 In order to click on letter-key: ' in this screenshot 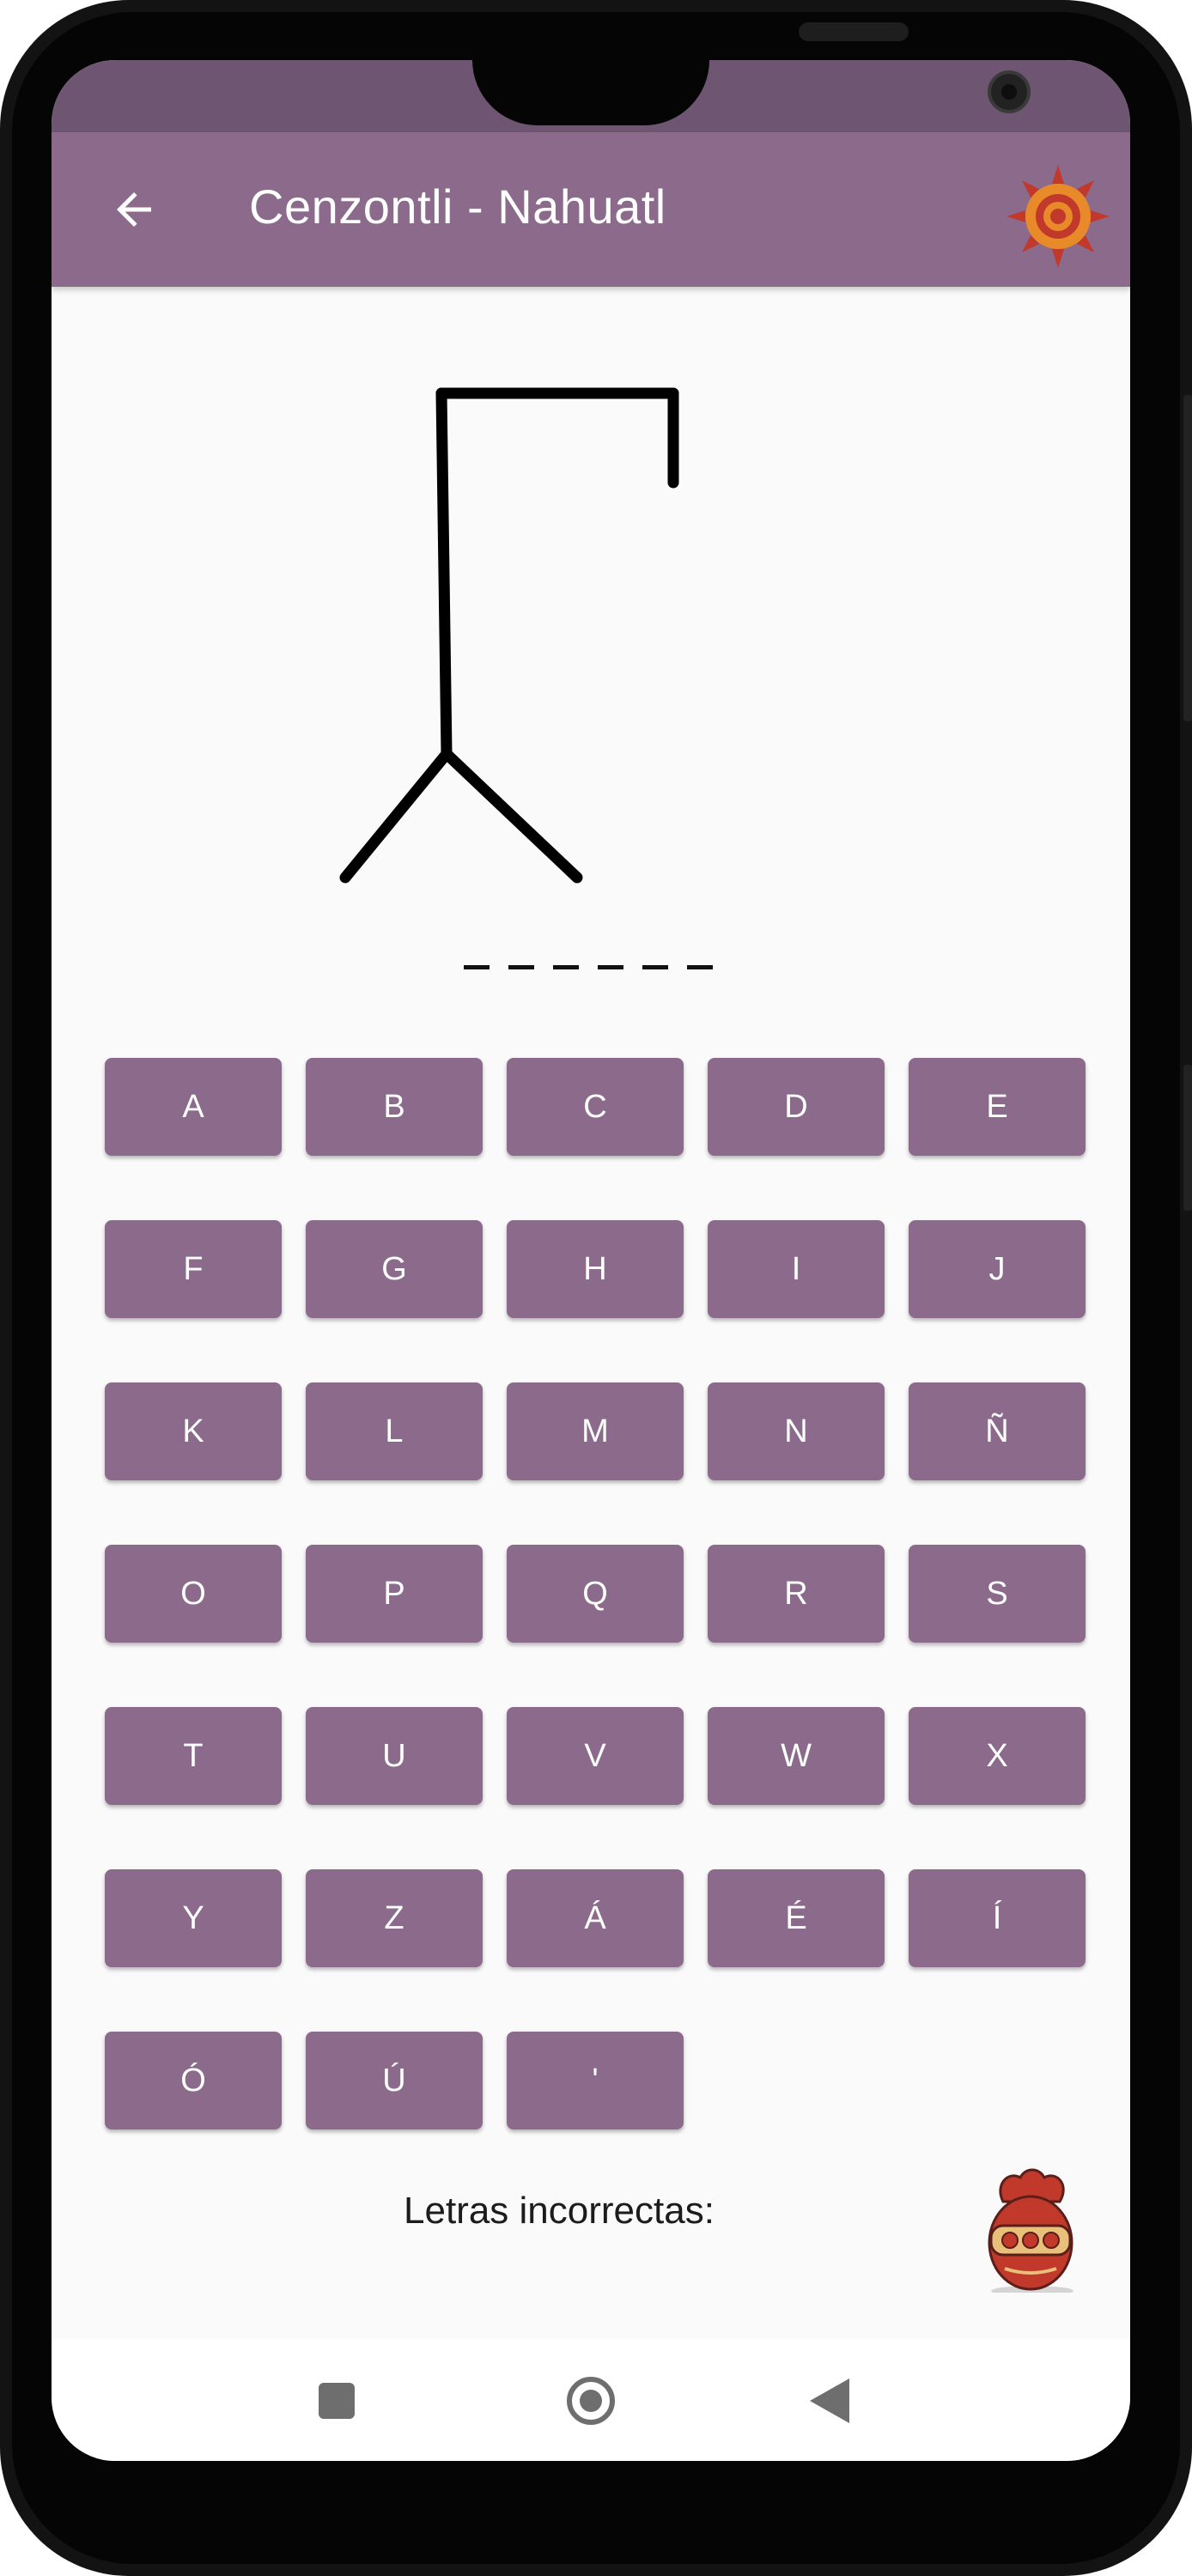, I will do `click(595, 2080)`.